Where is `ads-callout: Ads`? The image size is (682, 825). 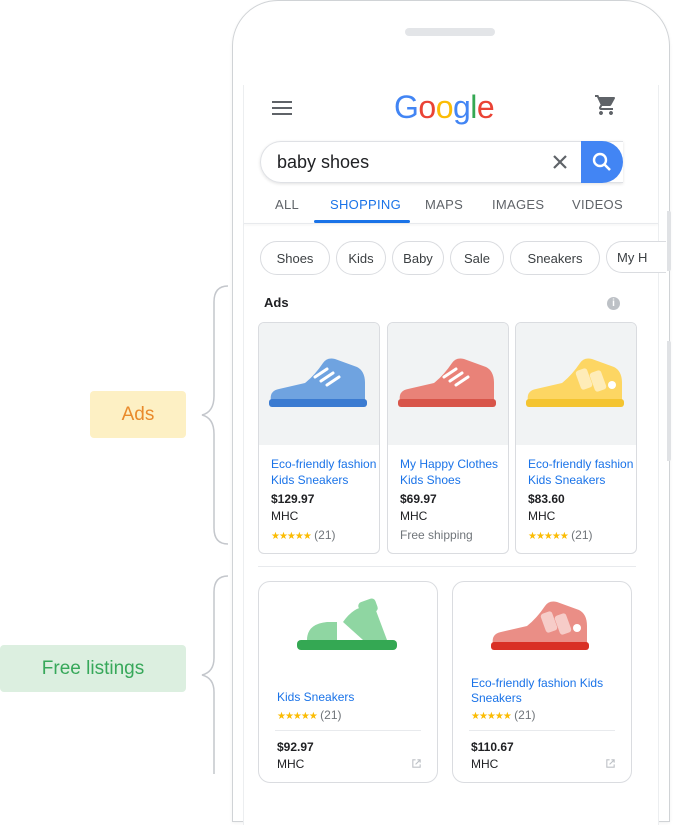
ads-callout: Ads is located at coordinates (138, 414).